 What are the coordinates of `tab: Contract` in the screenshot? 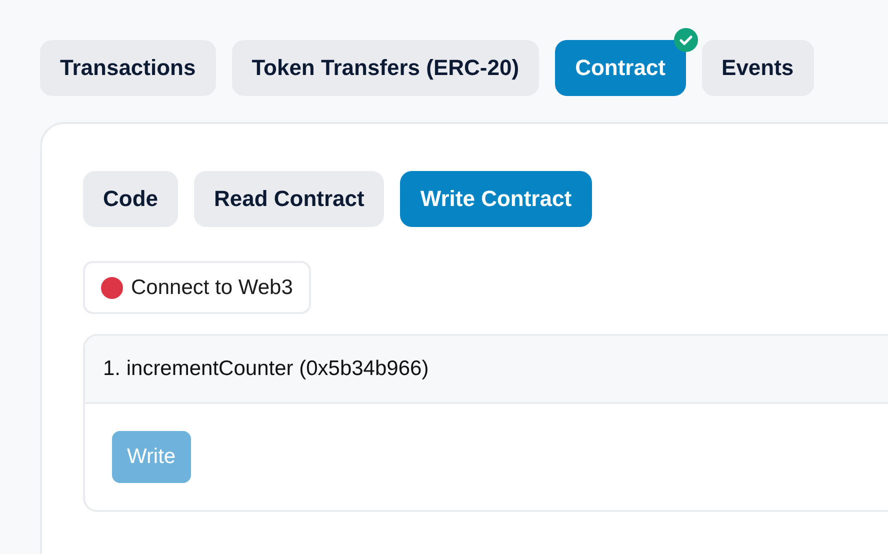 It's located at (620, 68).